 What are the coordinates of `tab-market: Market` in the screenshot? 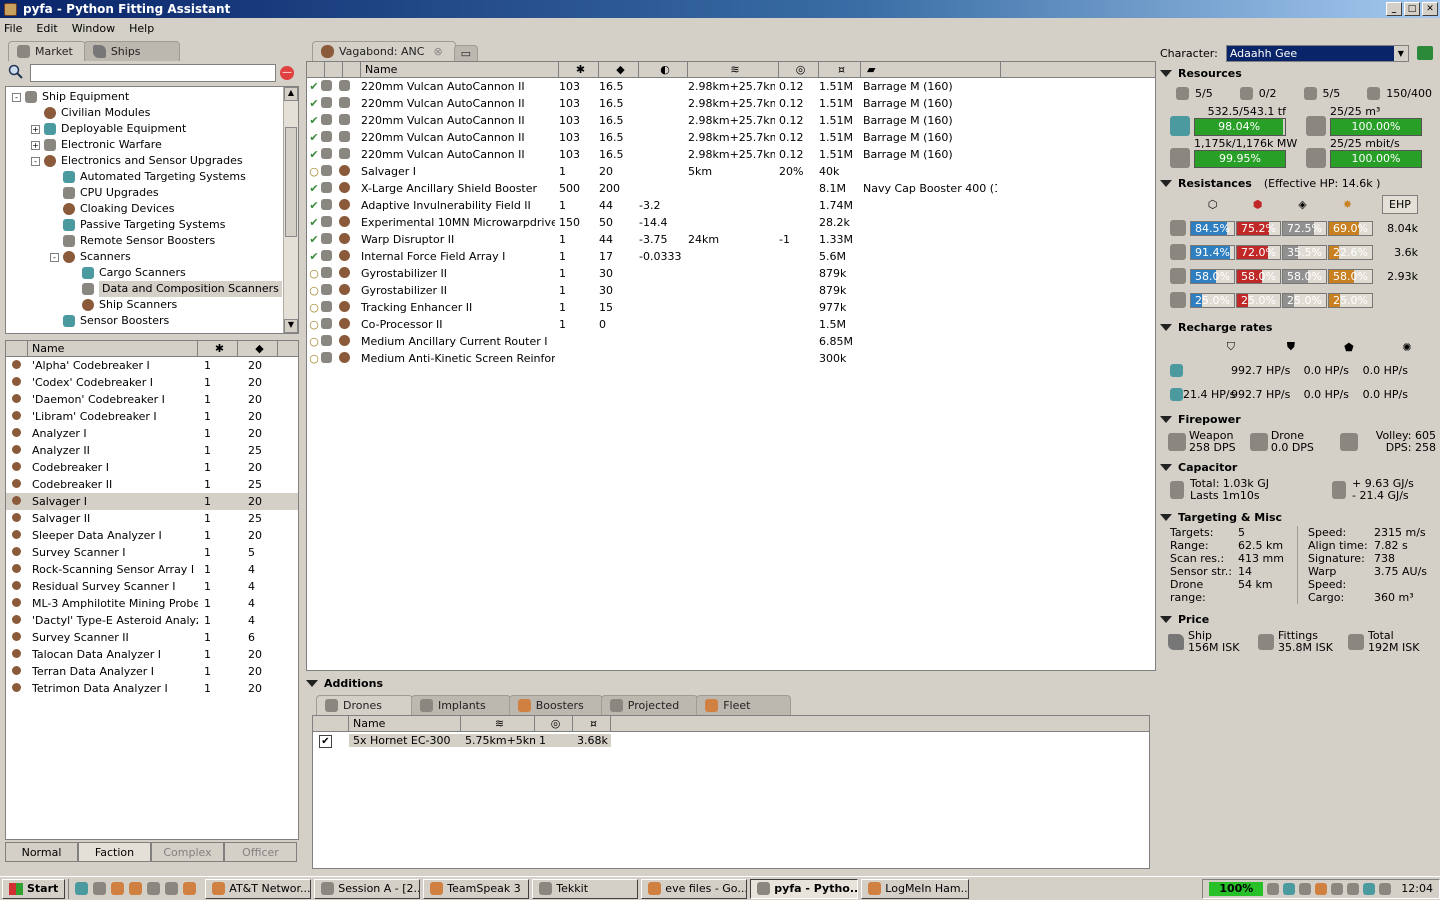 It's located at (47, 51).